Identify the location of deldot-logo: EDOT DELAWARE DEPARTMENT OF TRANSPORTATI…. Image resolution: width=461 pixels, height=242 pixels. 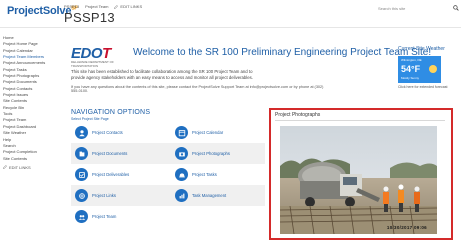
(97, 56).